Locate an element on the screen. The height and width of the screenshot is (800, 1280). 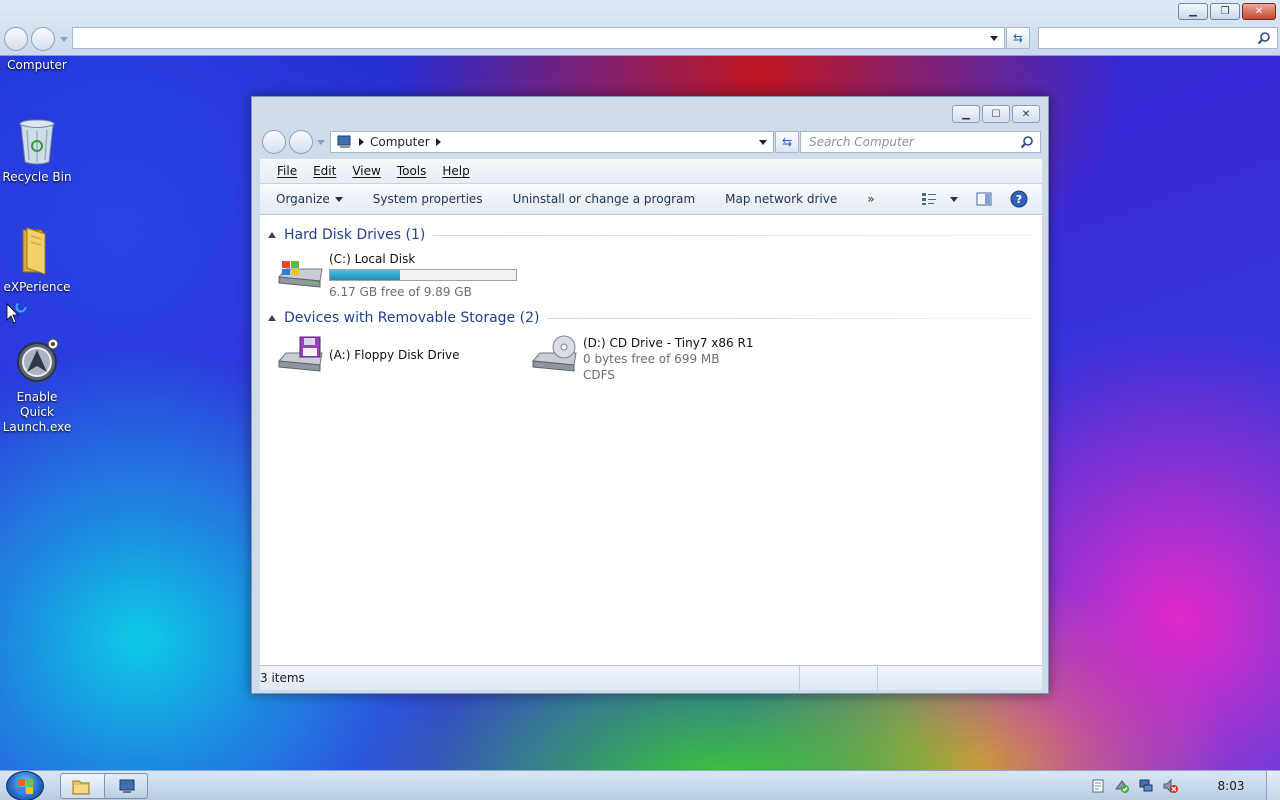
clock: 8:03 is located at coordinates (1231, 786).